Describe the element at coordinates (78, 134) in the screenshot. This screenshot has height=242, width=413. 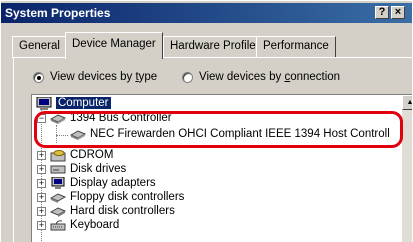
I see `host-controller-icon` at that location.